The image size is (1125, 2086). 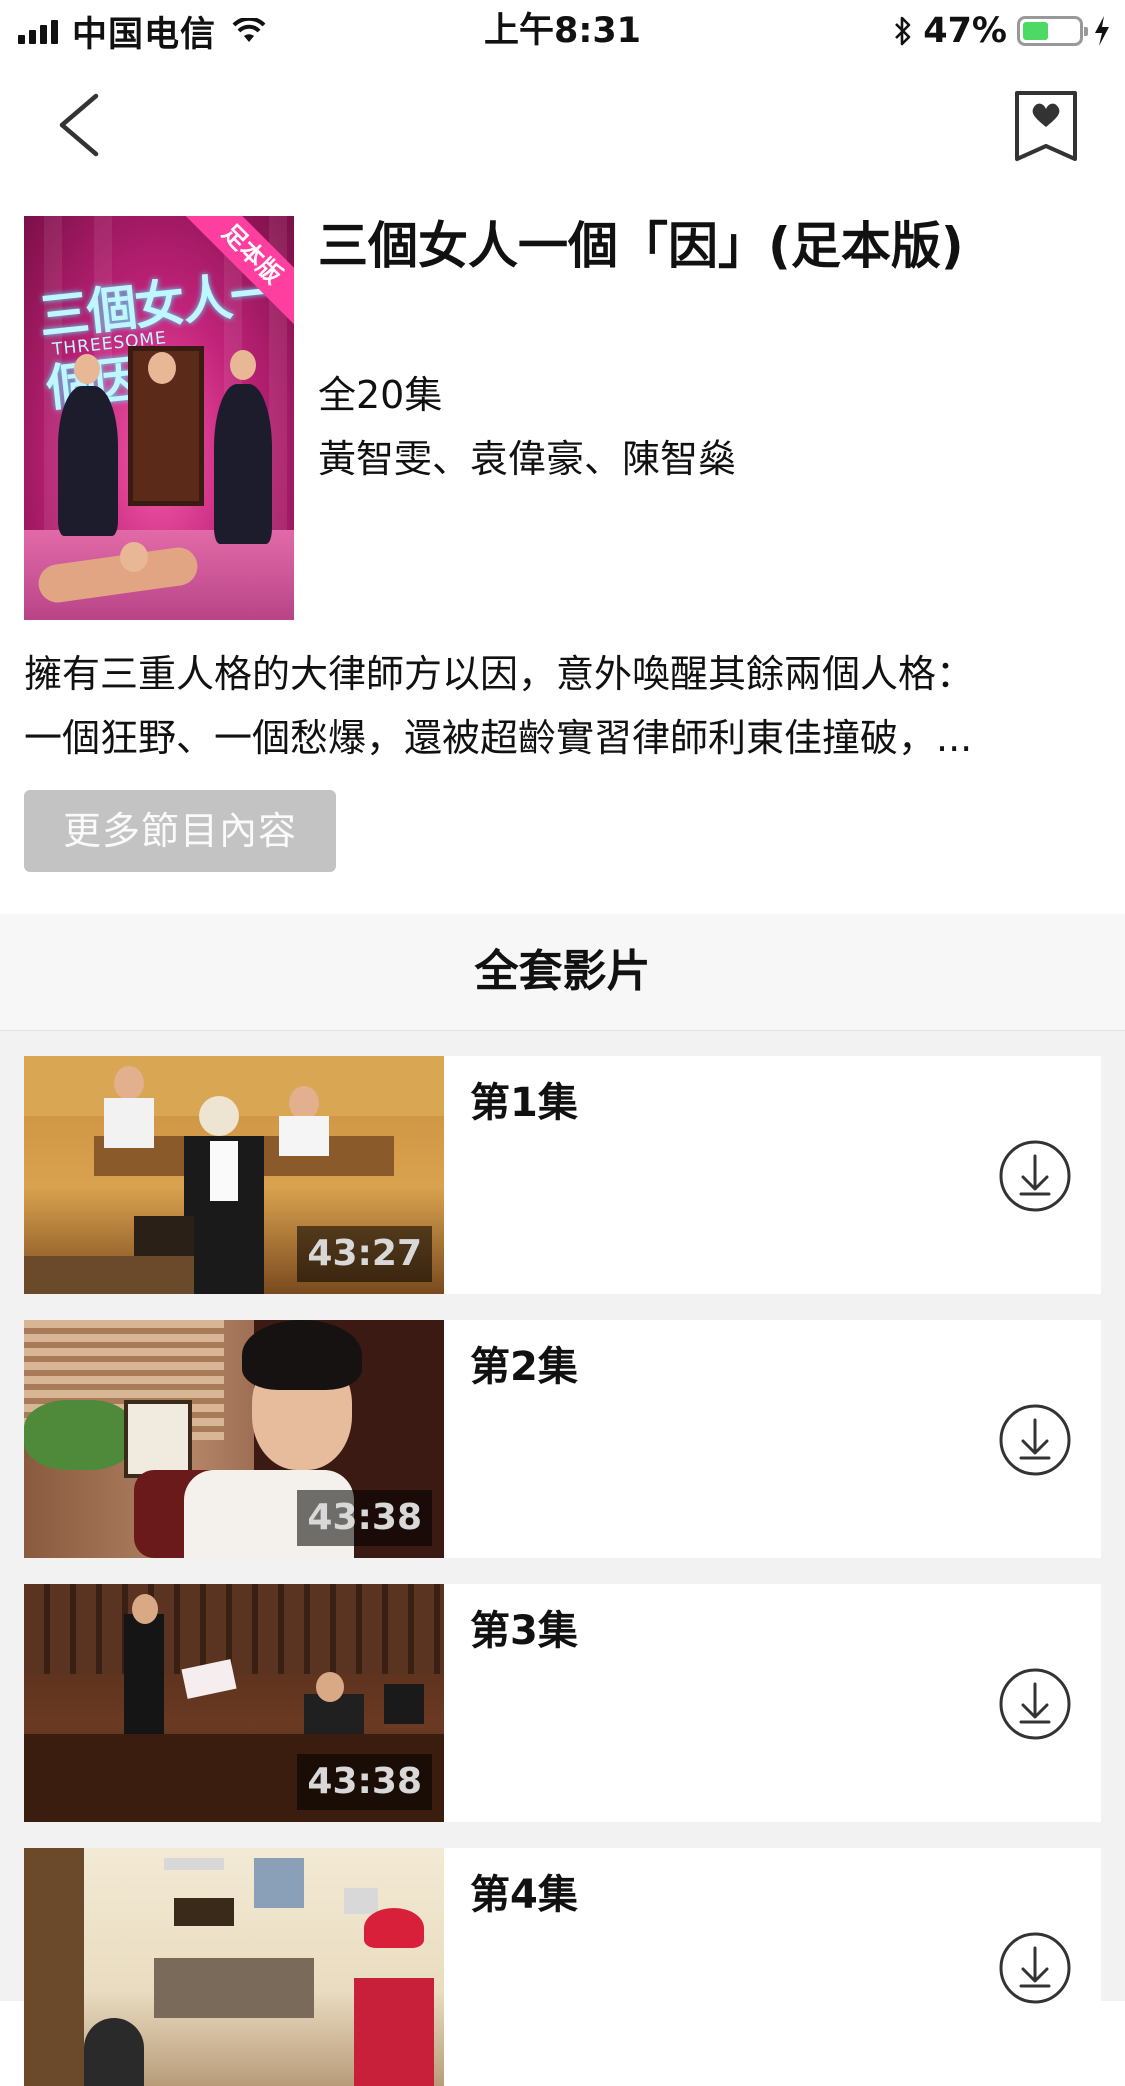 I want to click on section-title: 全套影片, so click(x=562, y=971).